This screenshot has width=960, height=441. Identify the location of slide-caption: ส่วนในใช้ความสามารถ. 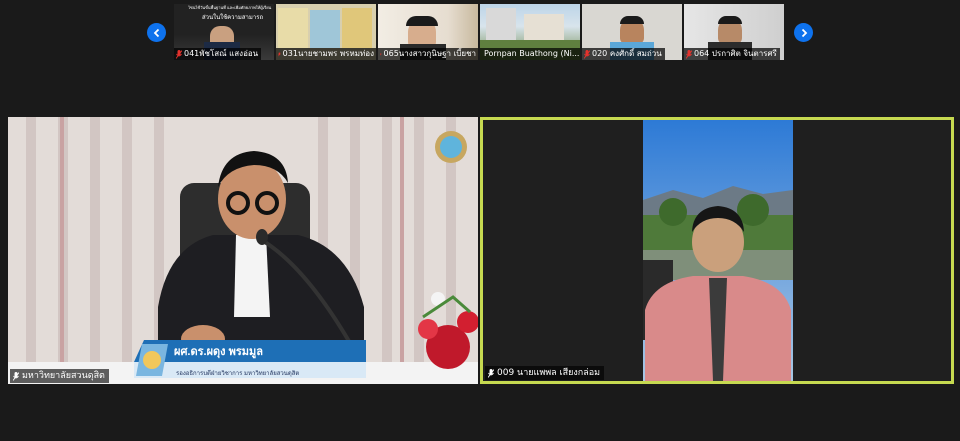
(233, 17).